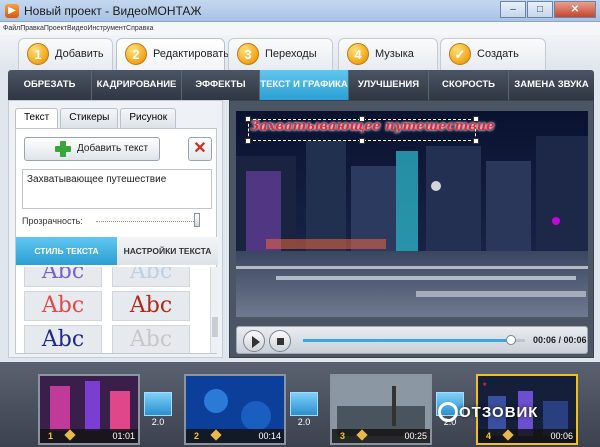  What do you see at coordinates (560, 340) in the screenshot?
I see `time-readout: 00:06 / 00:06` at bounding box center [560, 340].